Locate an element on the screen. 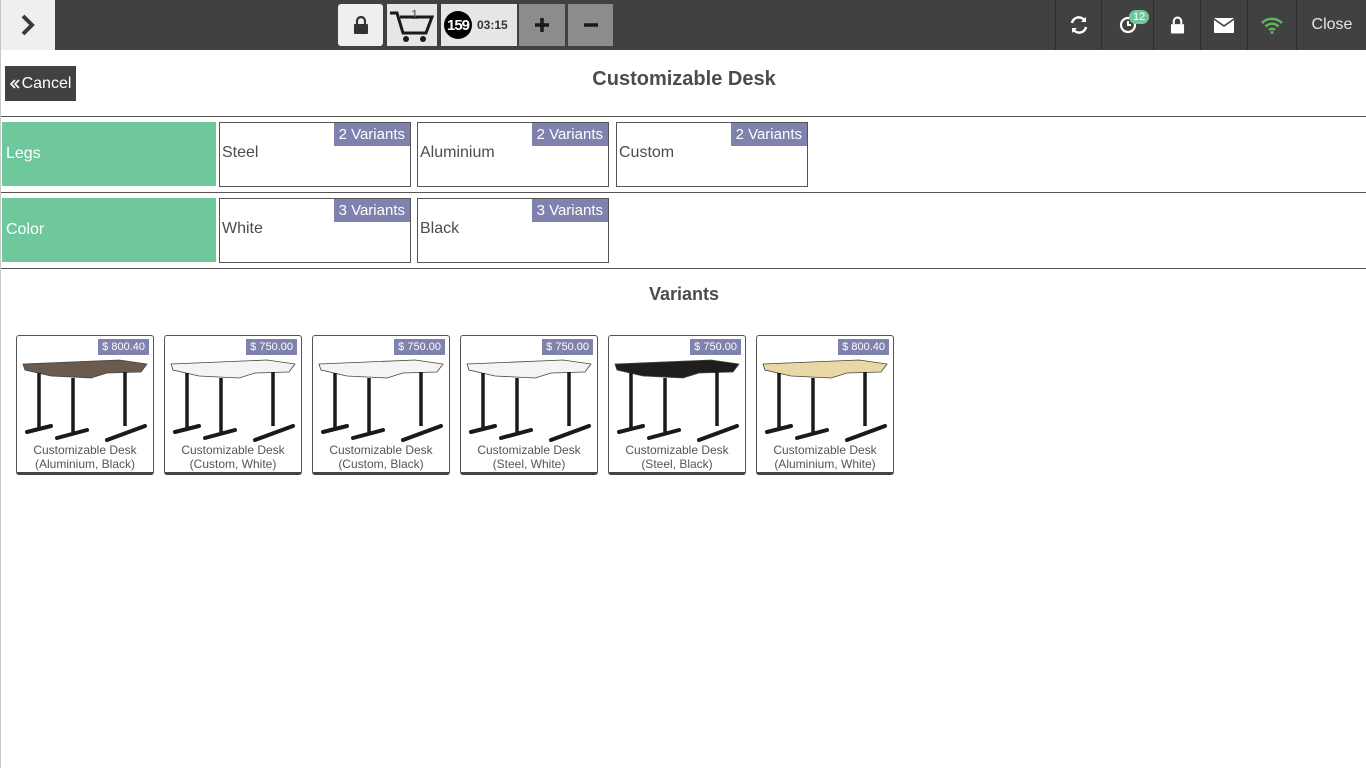  pos-topbar: 1 159 03:15 12 Close is located at coordinates (683, 25).